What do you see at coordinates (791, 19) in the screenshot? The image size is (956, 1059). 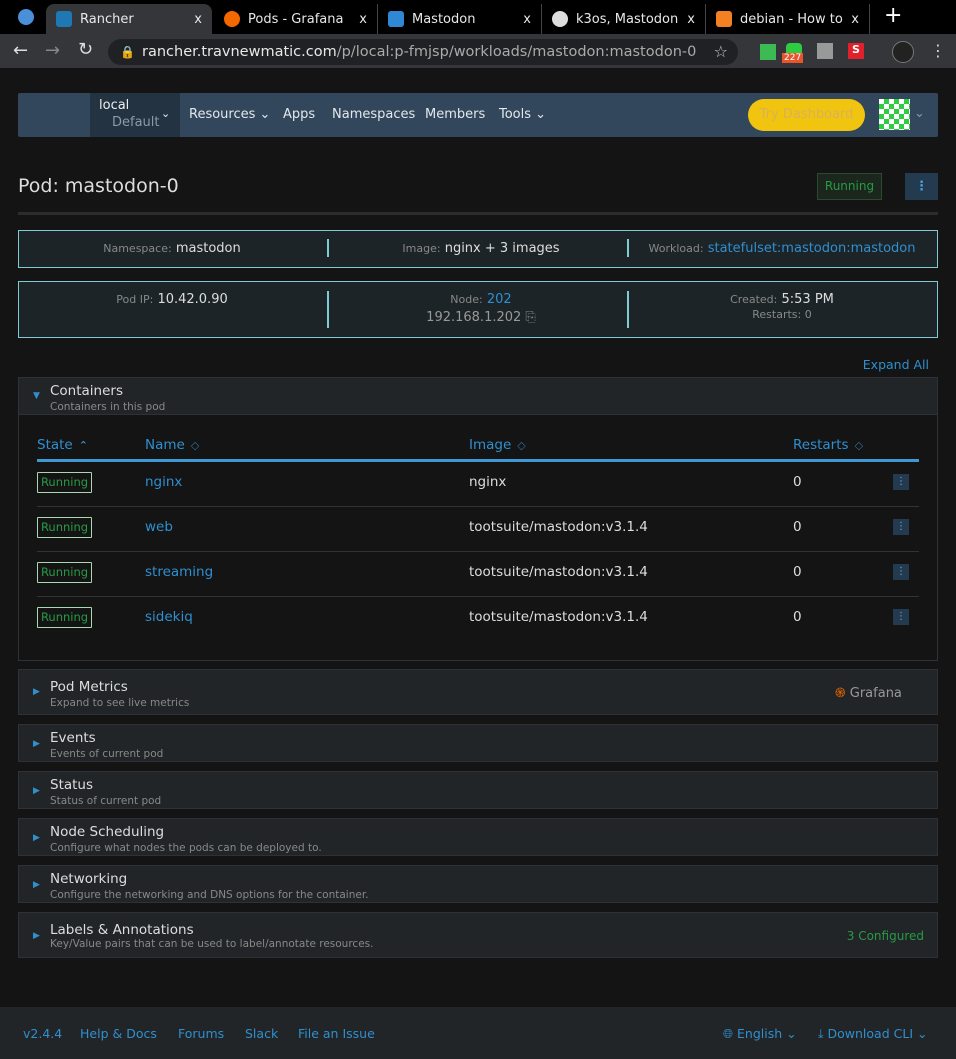 I see `tab-label: debian - How to` at bounding box center [791, 19].